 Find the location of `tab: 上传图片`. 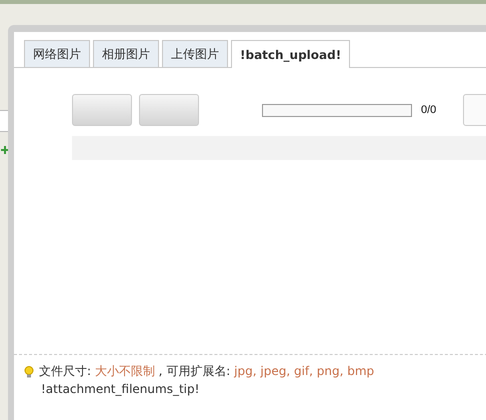

tab: 上传图片 is located at coordinates (195, 53).